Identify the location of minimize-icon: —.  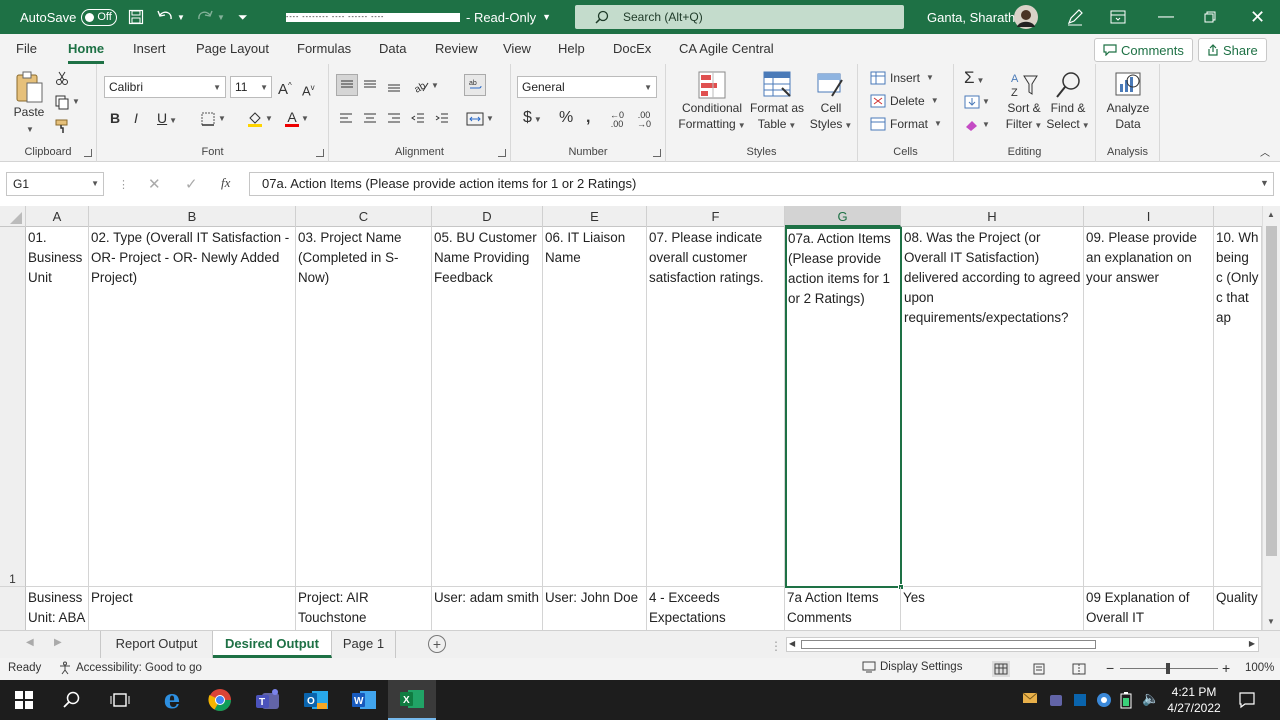
(1166, 17).